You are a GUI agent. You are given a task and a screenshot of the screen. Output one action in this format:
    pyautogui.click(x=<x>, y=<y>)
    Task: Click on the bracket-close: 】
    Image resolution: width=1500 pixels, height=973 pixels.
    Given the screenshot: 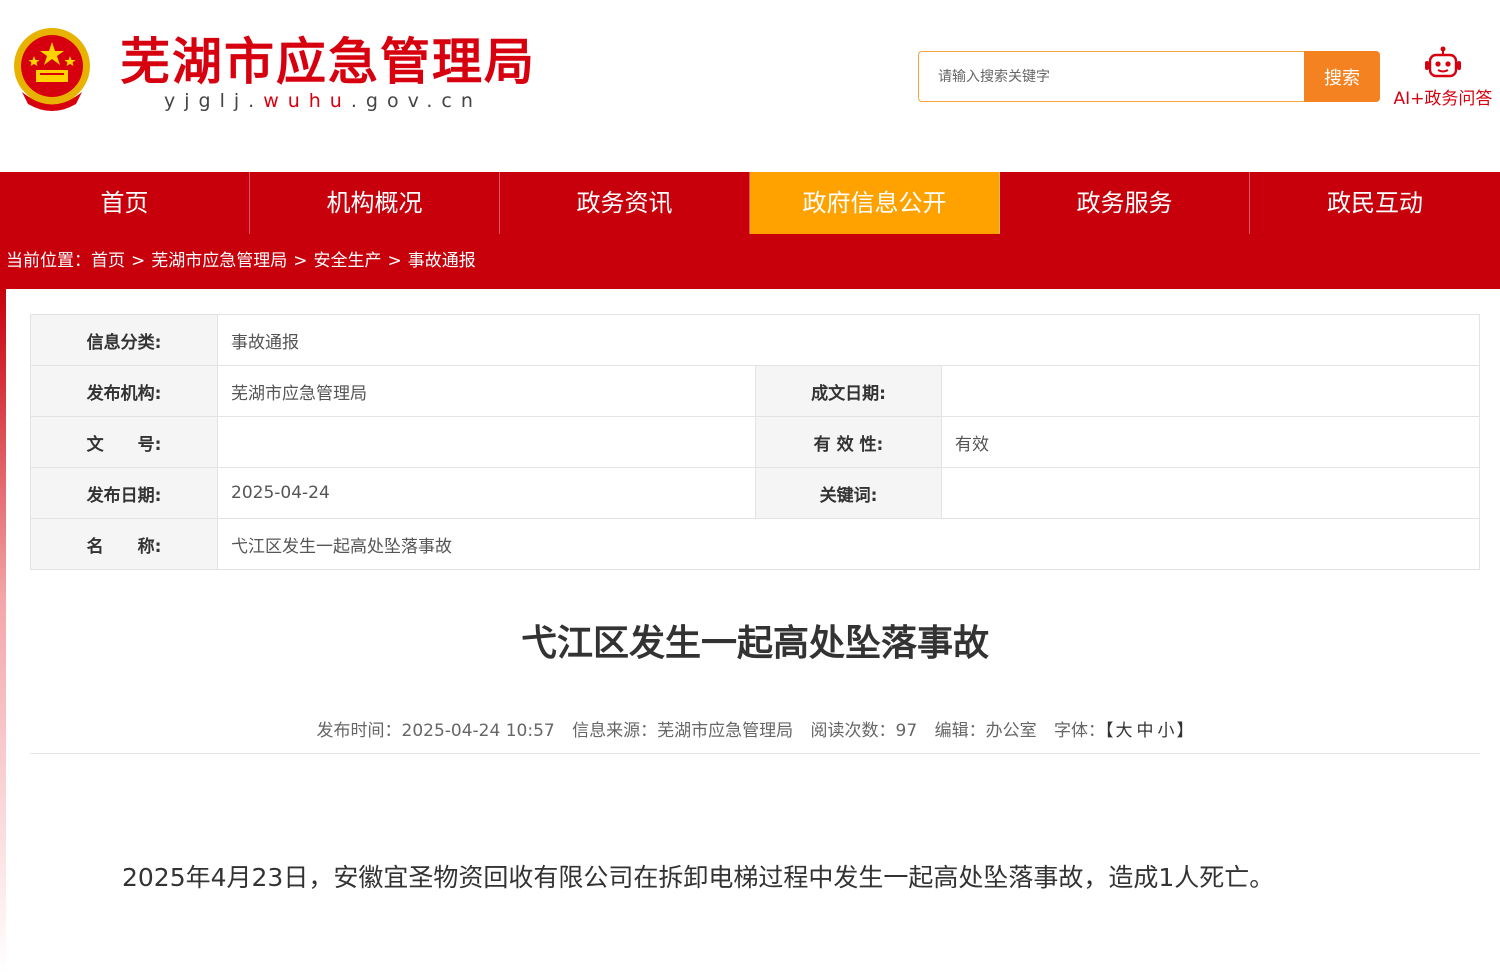 What is the action you would take?
    pyautogui.click(x=1185, y=731)
    